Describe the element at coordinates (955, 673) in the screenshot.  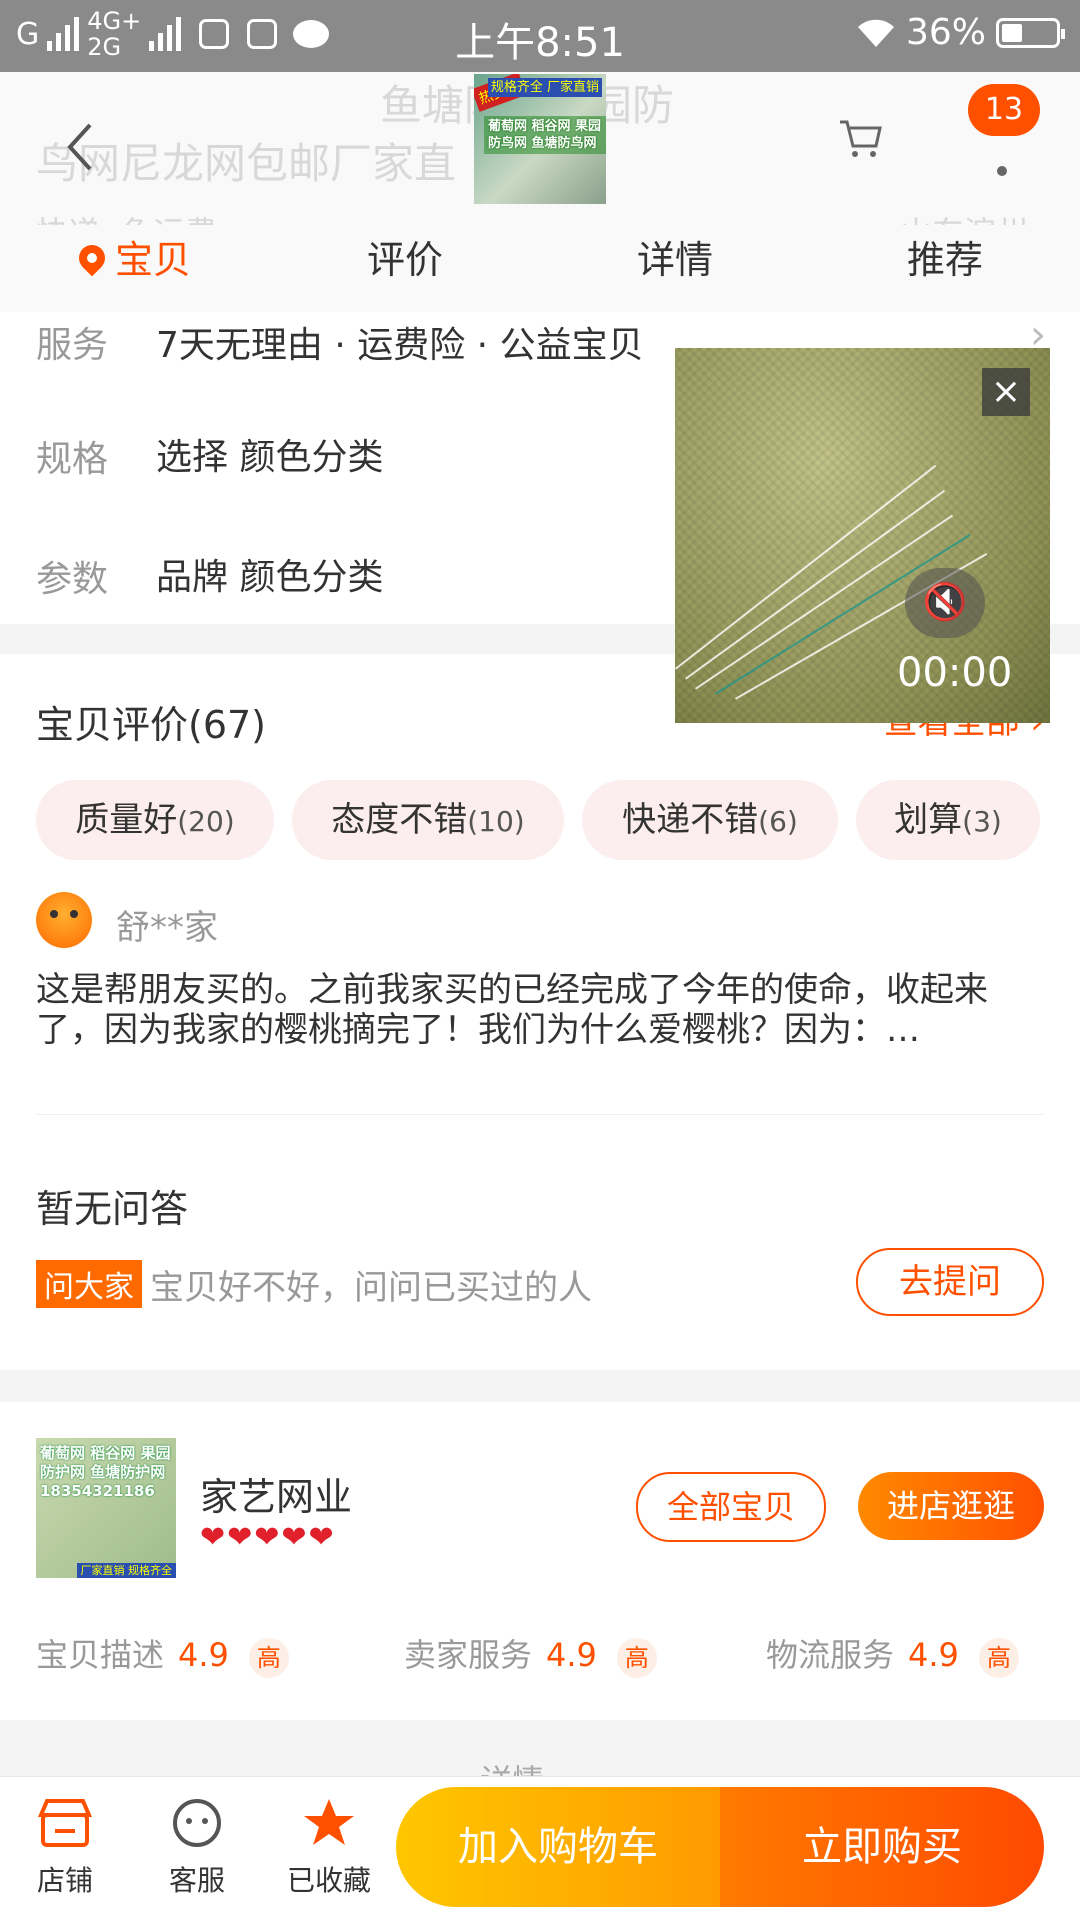
I see `video-time: 00:00` at that location.